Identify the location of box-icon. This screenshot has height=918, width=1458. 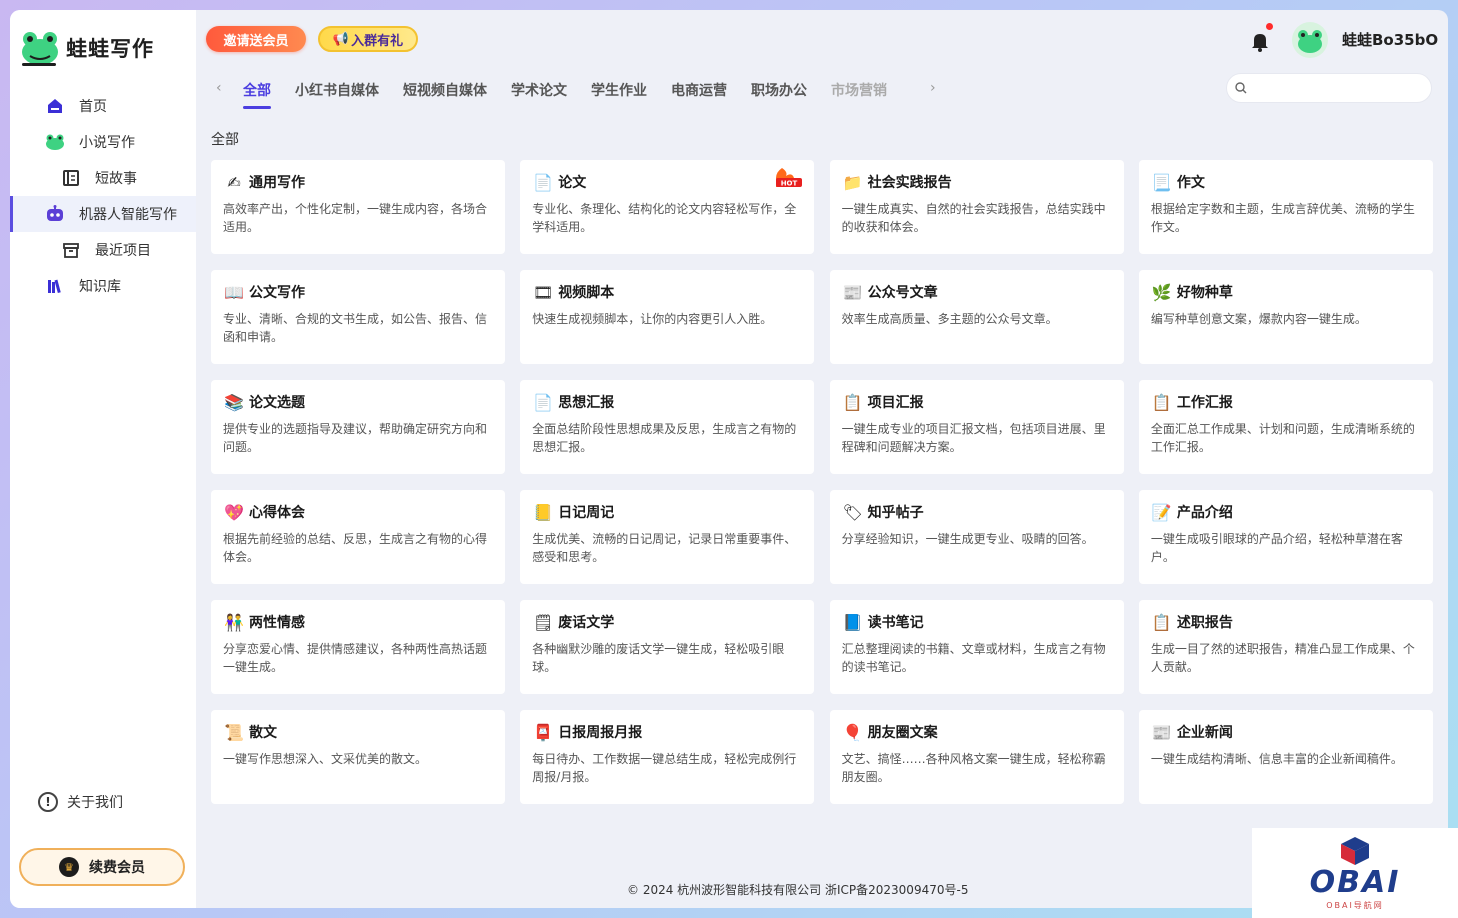
(71, 250).